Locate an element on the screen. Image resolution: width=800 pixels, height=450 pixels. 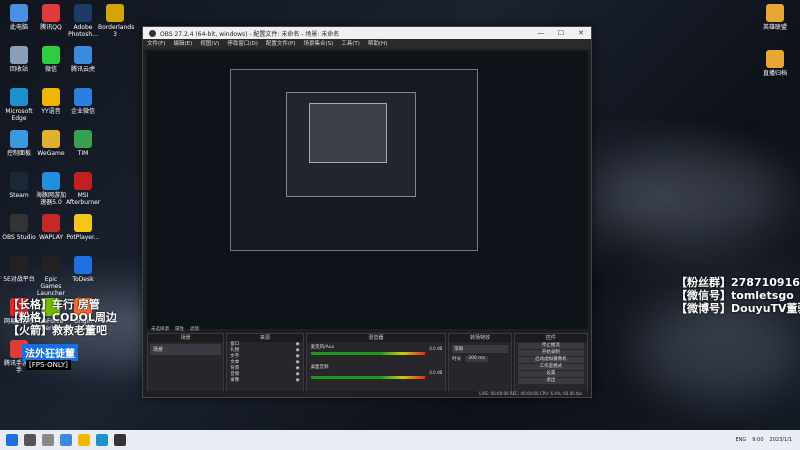
clock-time: 9:00 is located at coordinates (757, 440).